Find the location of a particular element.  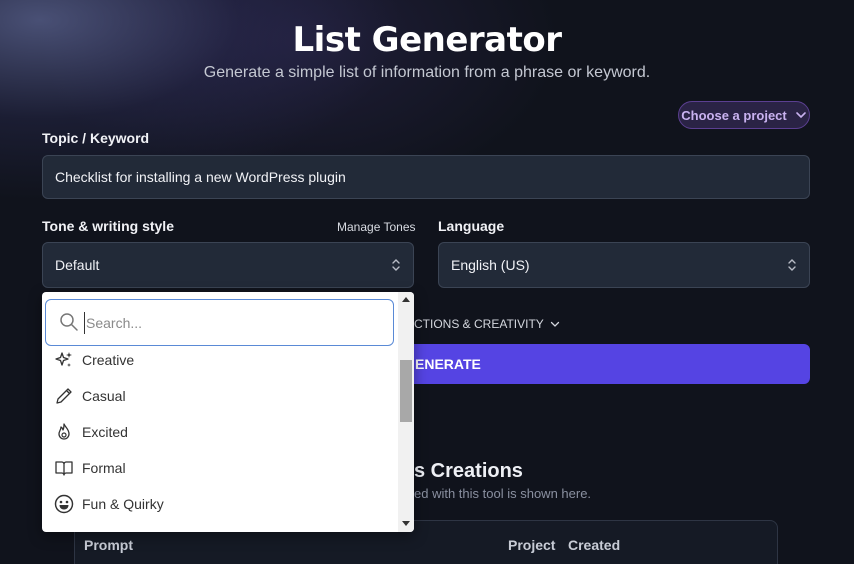

column-header-prompt: Prompt is located at coordinates (108, 545).